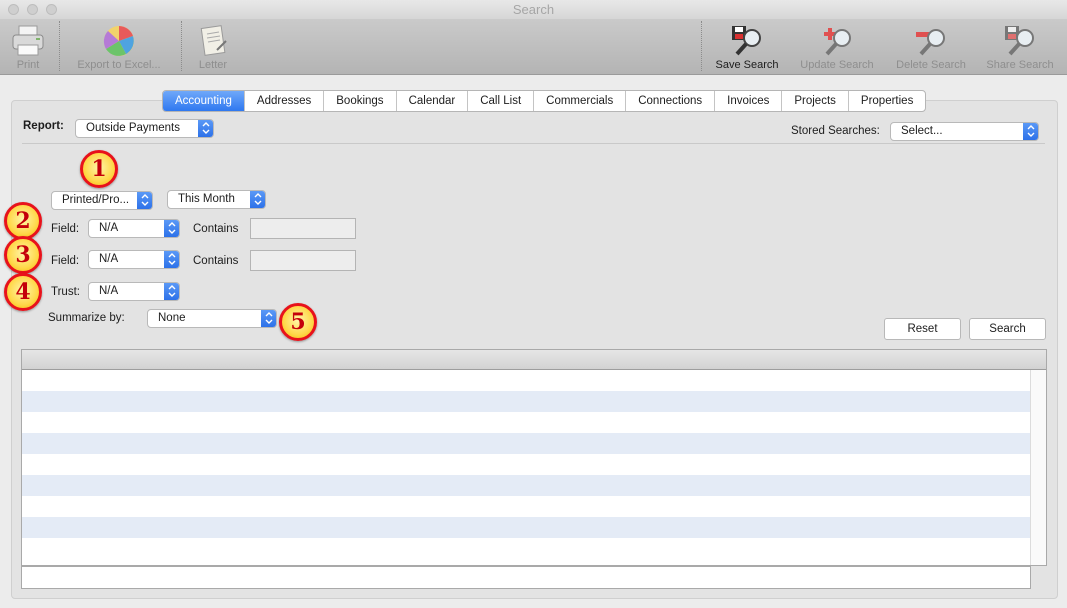  I want to click on share-search-icon, so click(1019, 41).